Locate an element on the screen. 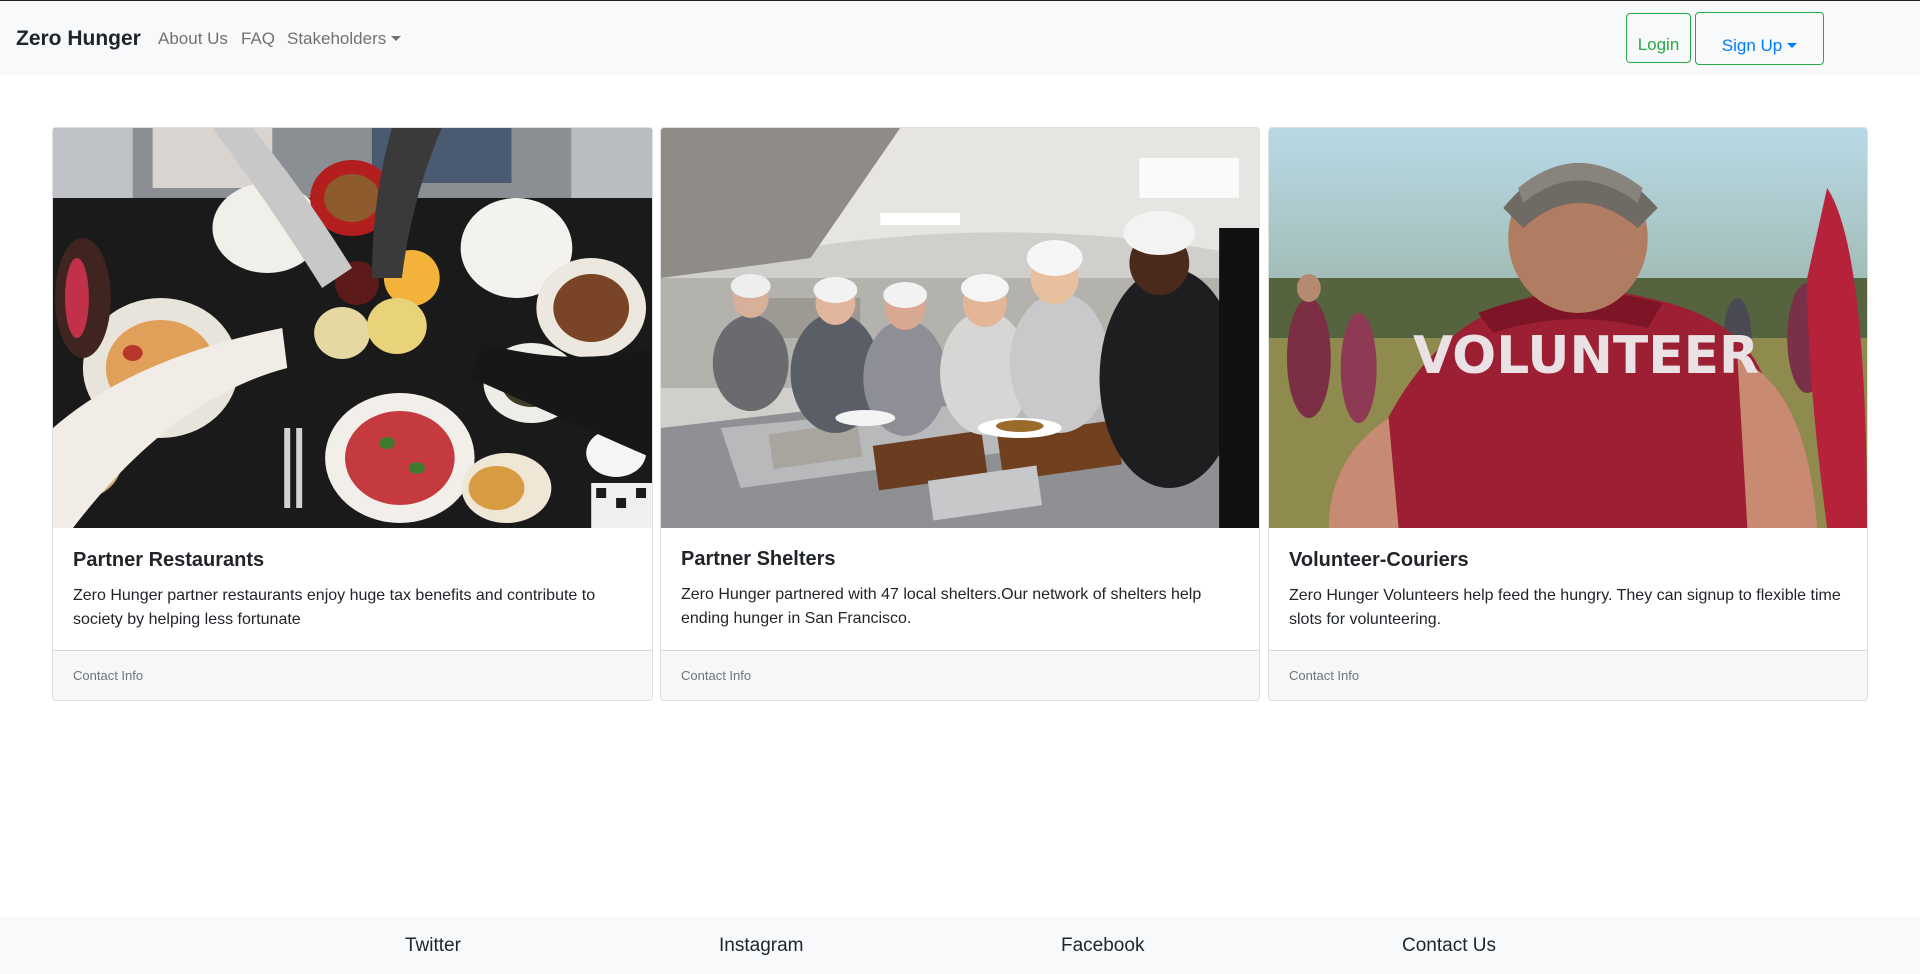 This screenshot has width=1920, height=974. nav-about-us: About Us is located at coordinates (193, 39).